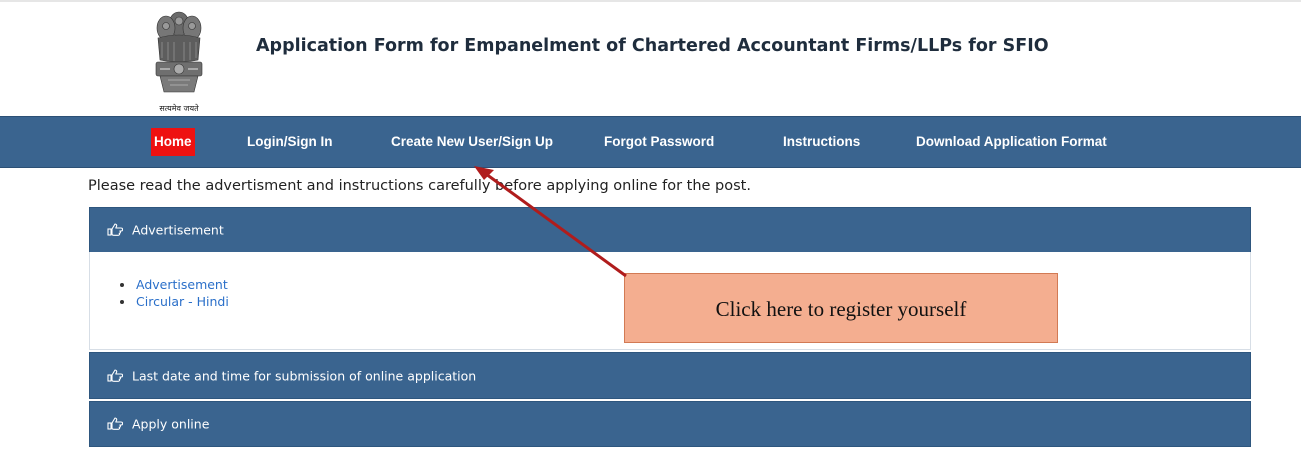 This screenshot has width=1301, height=462. I want to click on list-item: Advertisement, so click(174, 284).